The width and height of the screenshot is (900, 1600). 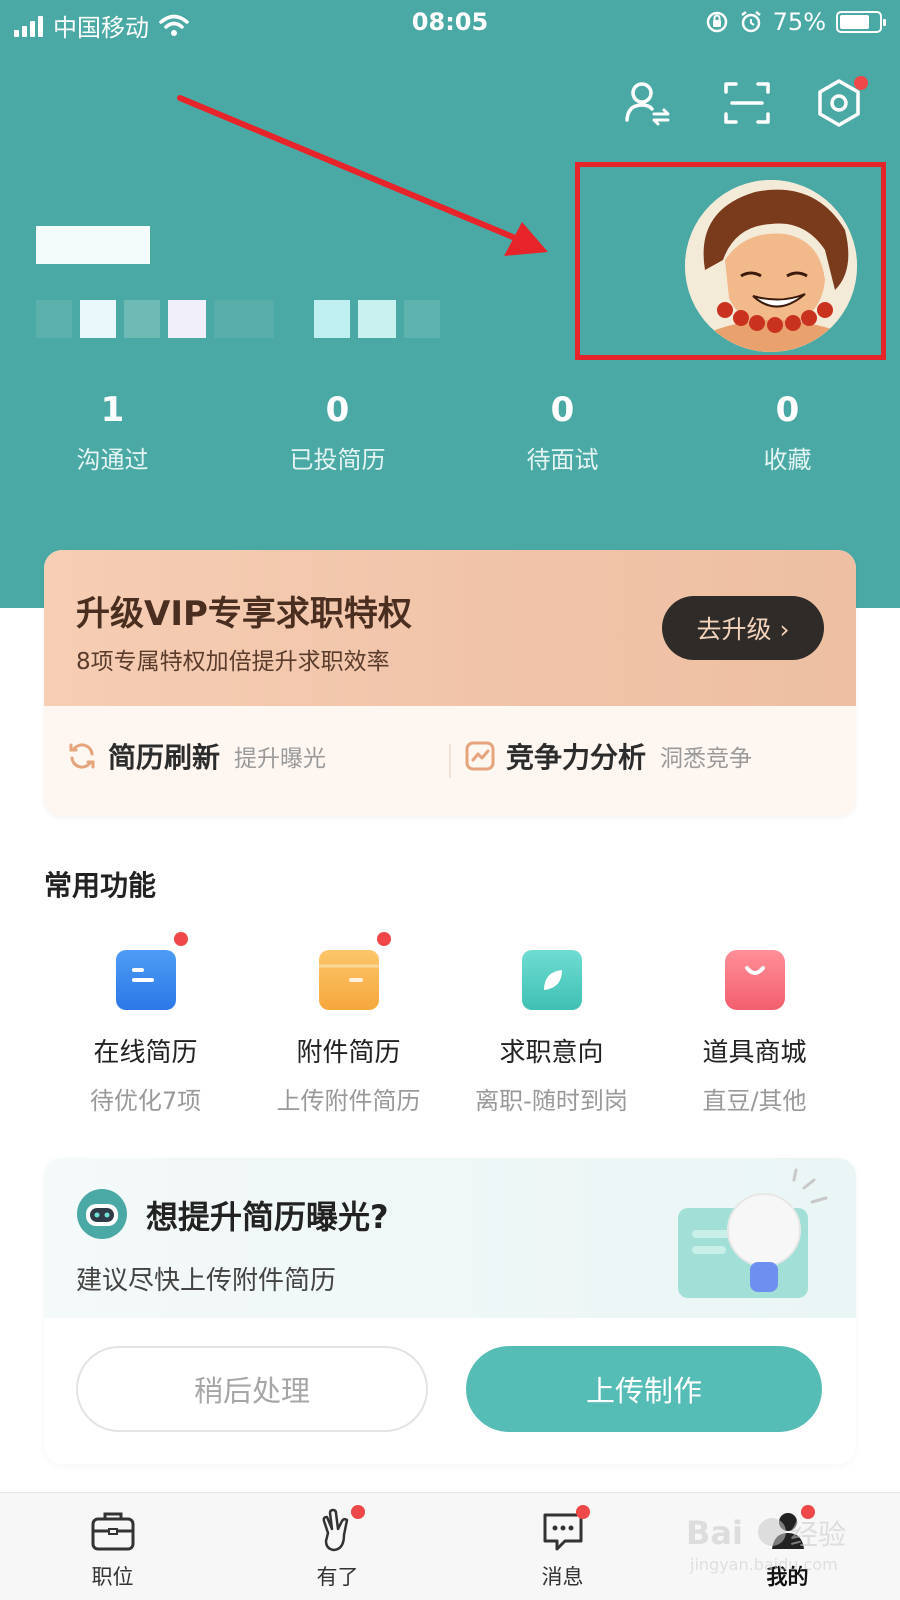 I want to click on divider, so click(x=450, y=761).